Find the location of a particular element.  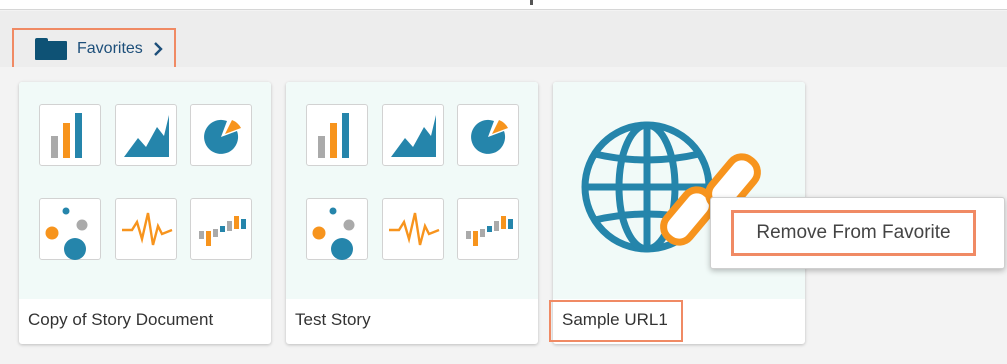

top-bar-marker is located at coordinates (531, 2).